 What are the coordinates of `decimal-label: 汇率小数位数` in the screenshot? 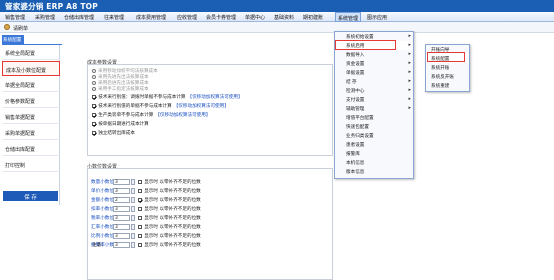 It's located at (105, 227).